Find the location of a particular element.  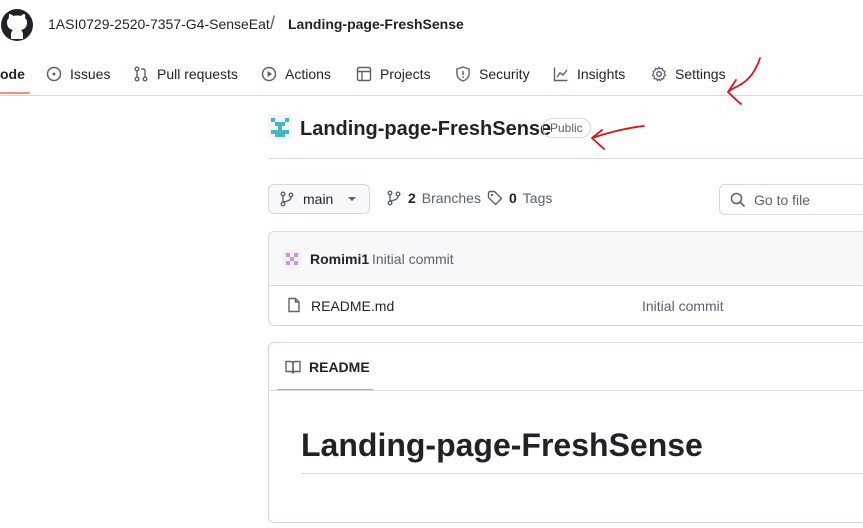

go-to-file-placeholder: Go to file is located at coordinates (782, 199).